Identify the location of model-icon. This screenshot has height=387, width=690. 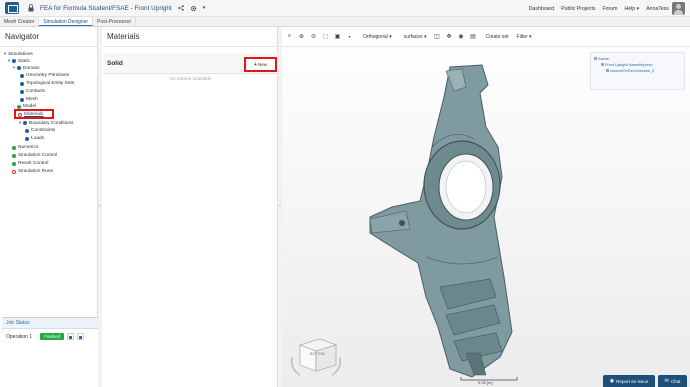
(602, 65).